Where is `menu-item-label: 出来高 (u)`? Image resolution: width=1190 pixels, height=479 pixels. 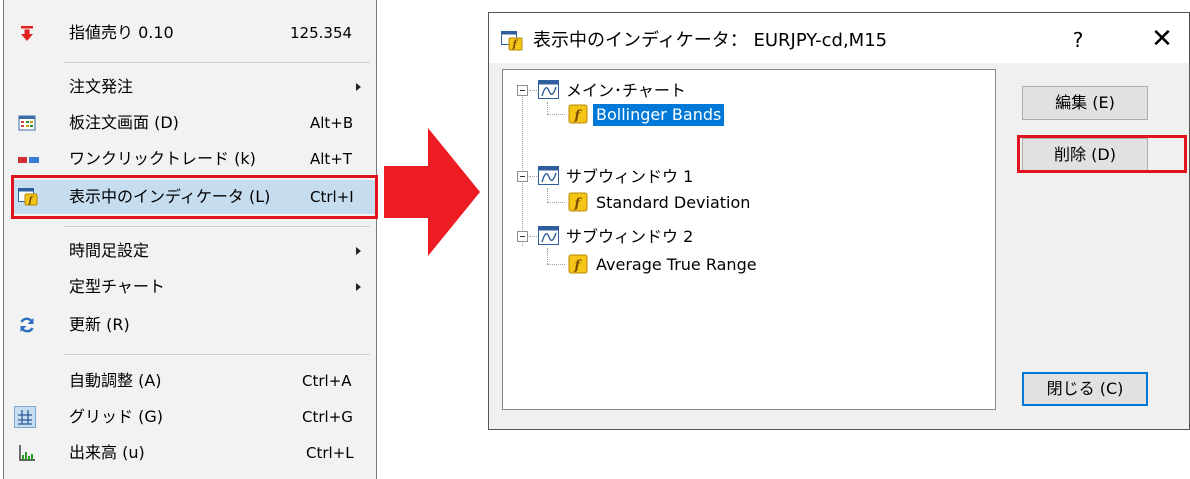
menu-item-label: 出来高 (u) is located at coordinates (107, 452).